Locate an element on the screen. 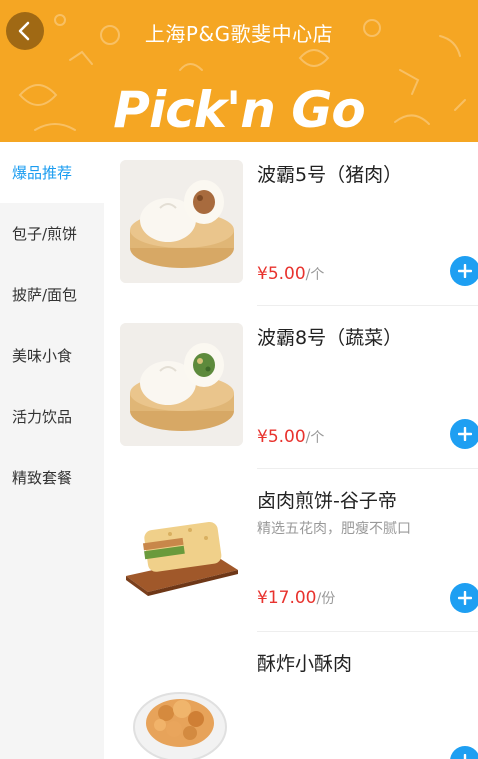  product-description: 精选五花肉，肥瘦不腻口 is located at coordinates (334, 529).